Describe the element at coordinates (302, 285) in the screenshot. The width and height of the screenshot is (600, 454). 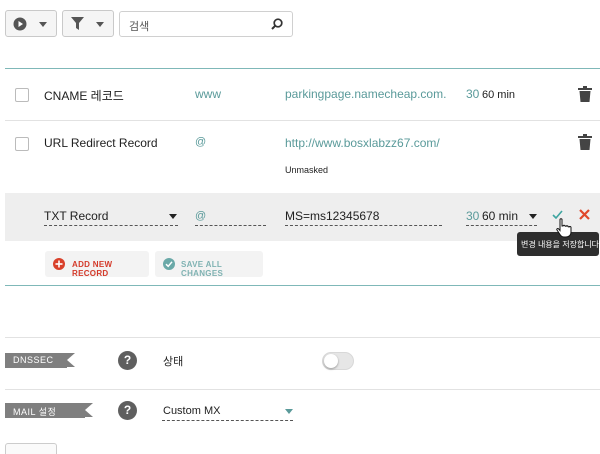
I see `records-bottom-divider` at that location.